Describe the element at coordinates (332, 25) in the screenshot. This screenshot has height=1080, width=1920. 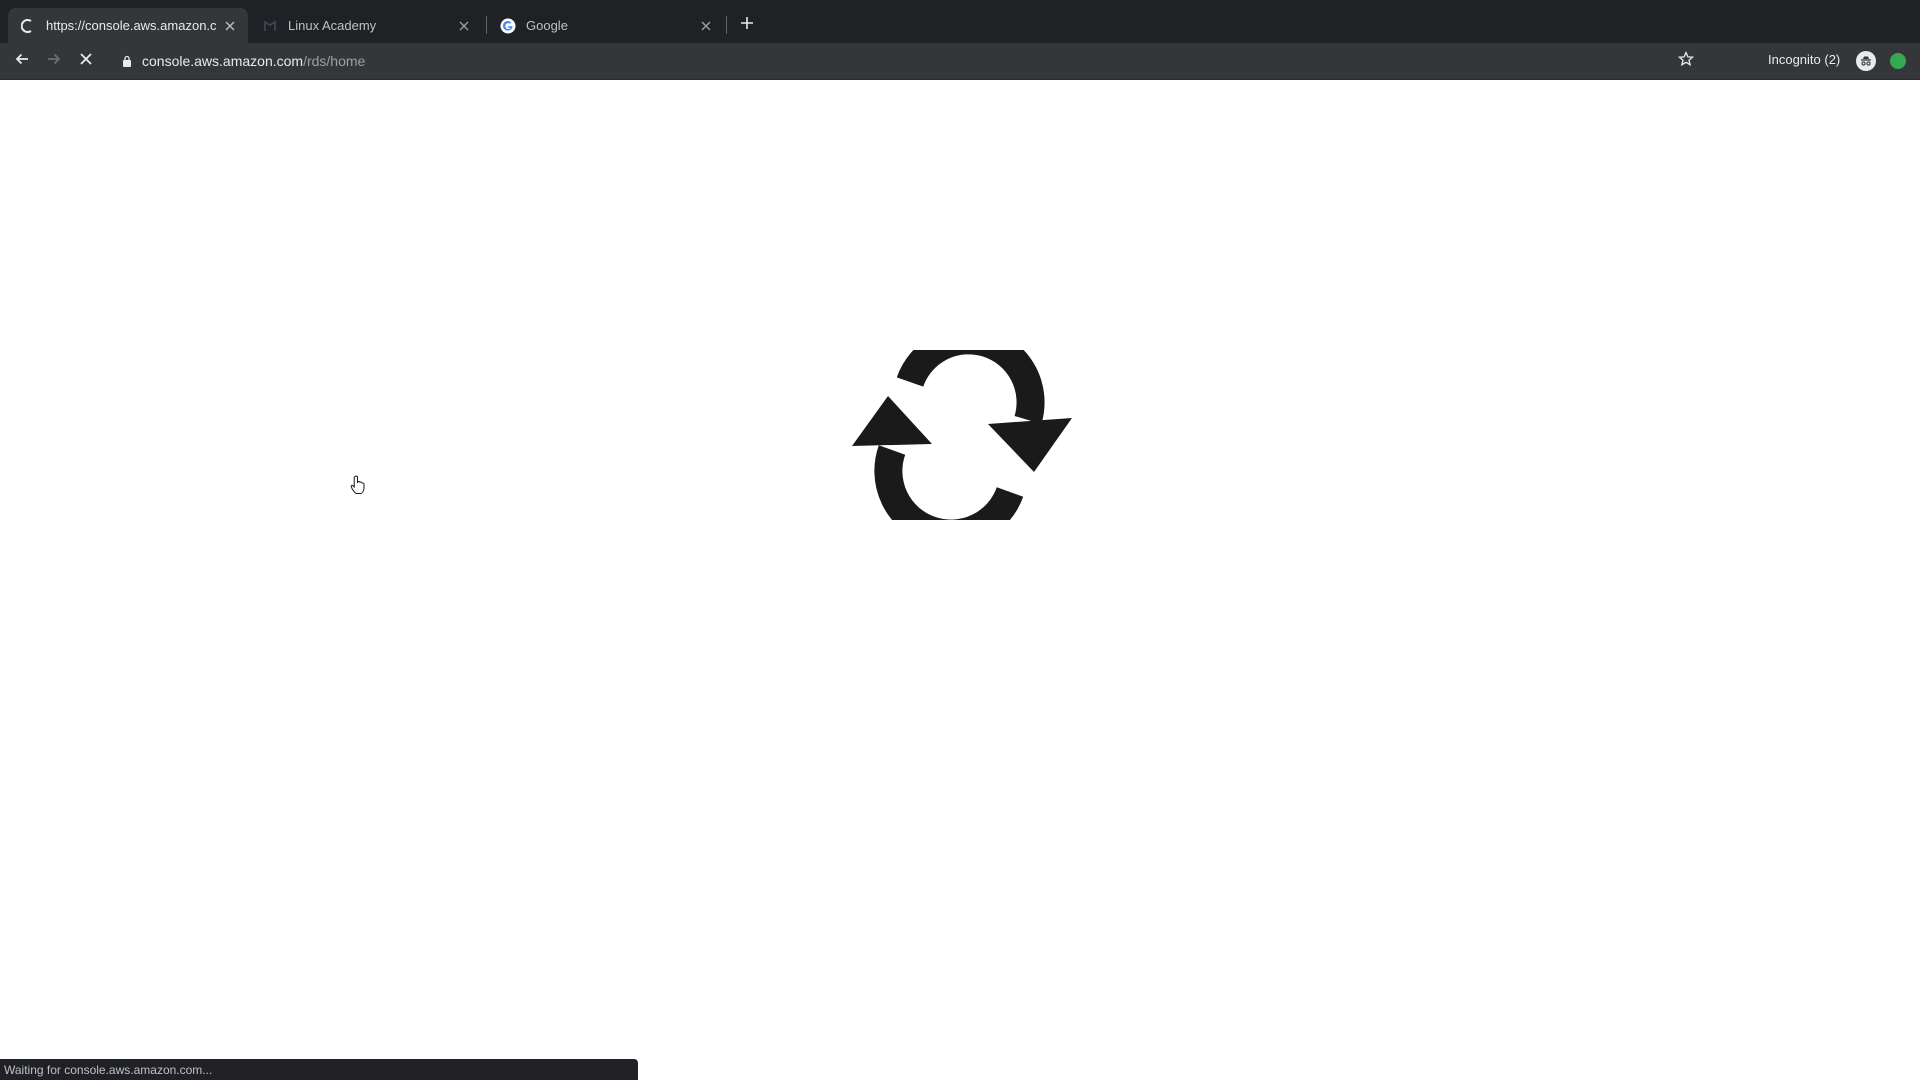
I see `tab-title: Linux Academy` at that location.